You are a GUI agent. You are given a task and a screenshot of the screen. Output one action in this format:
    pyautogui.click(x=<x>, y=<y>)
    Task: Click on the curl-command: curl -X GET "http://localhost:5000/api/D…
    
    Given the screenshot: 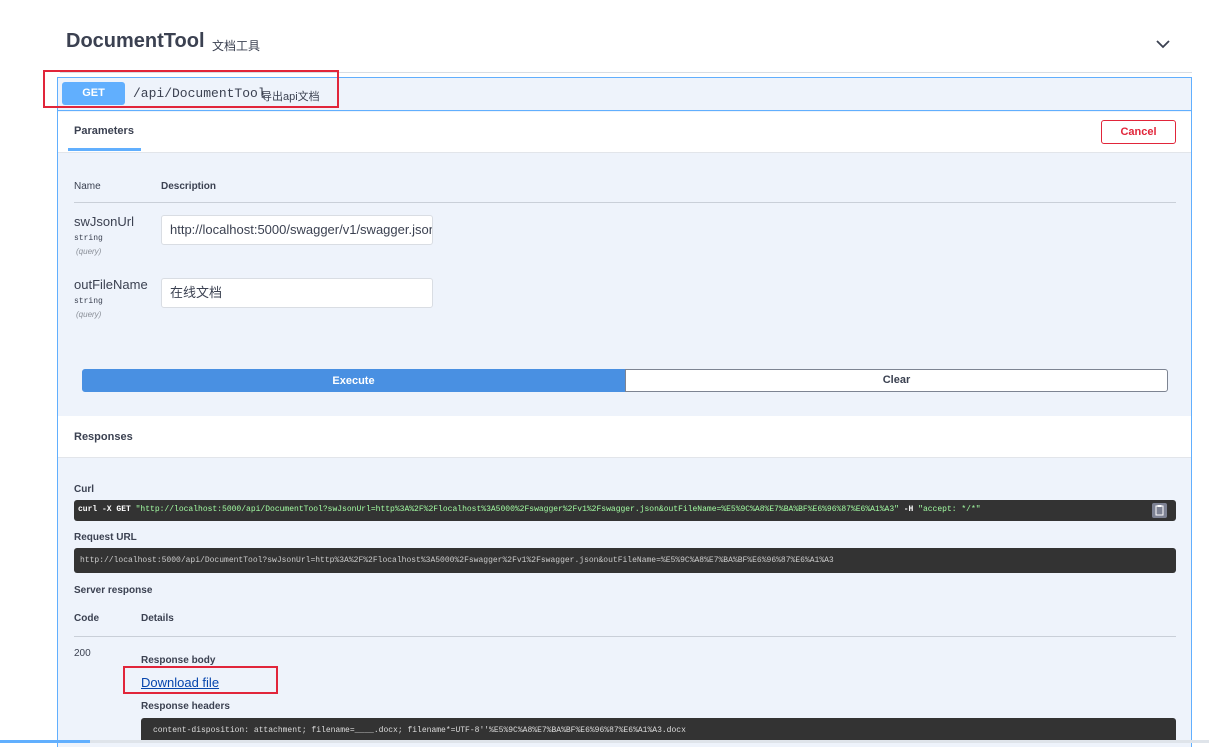 What is the action you would take?
    pyautogui.click(x=625, y=510)
    